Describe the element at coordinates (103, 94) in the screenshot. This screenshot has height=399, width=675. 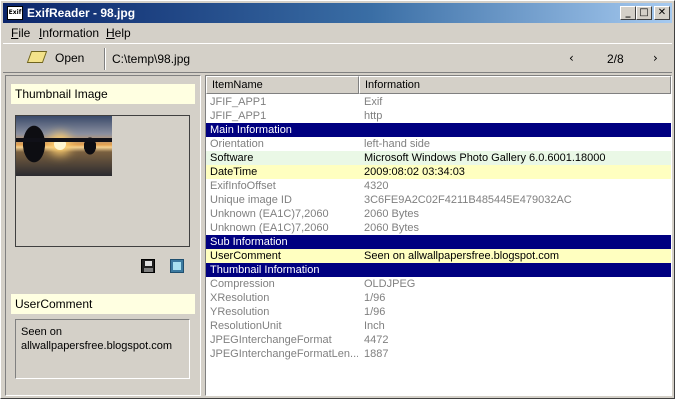
I see `thumbnail-label: Thumbnail Image` at that location.